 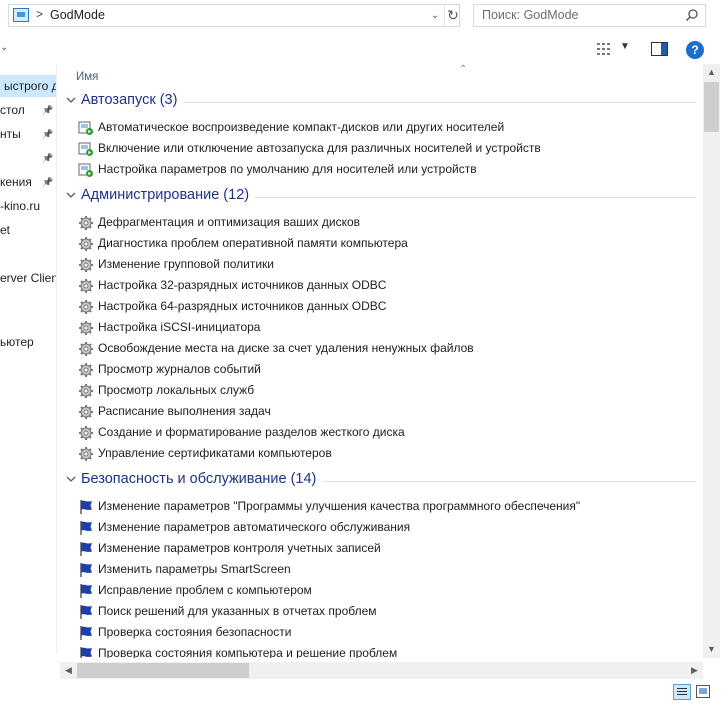 I want to click on sort-ascending-icon: ⌃, so click(x=463, y=69).